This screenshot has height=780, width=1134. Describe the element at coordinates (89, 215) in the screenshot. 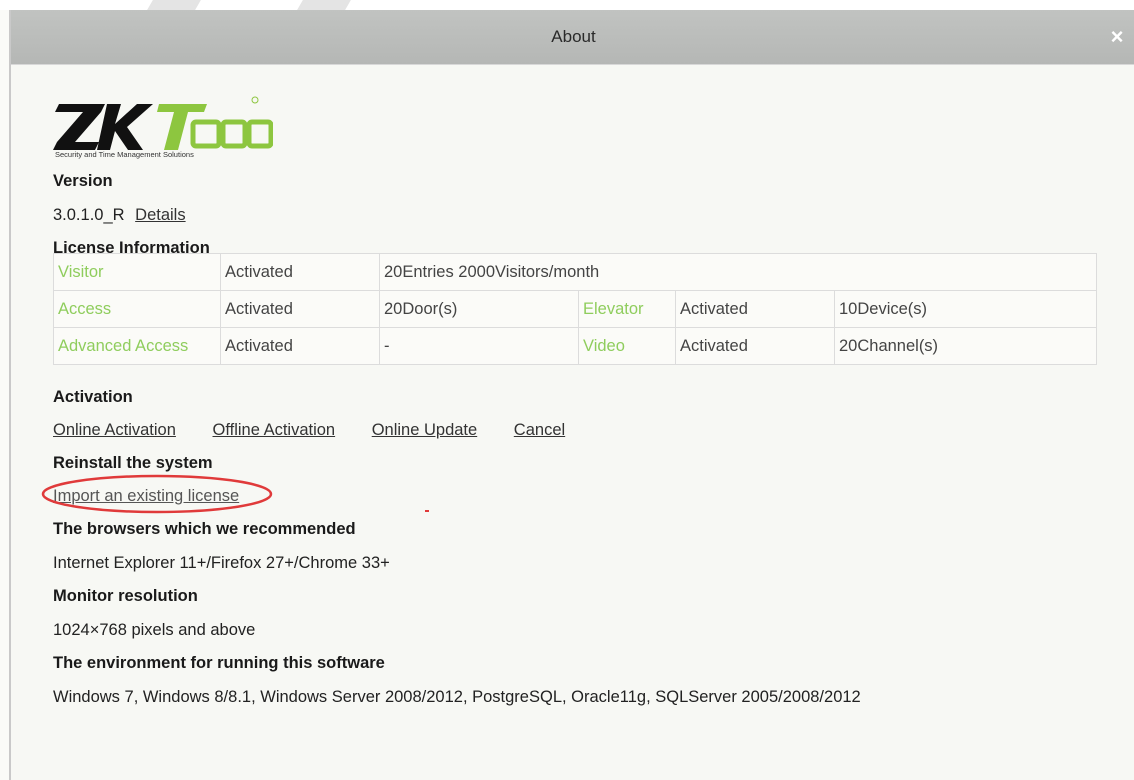

I see `version-value: 3.0.1.0_R` at that location.